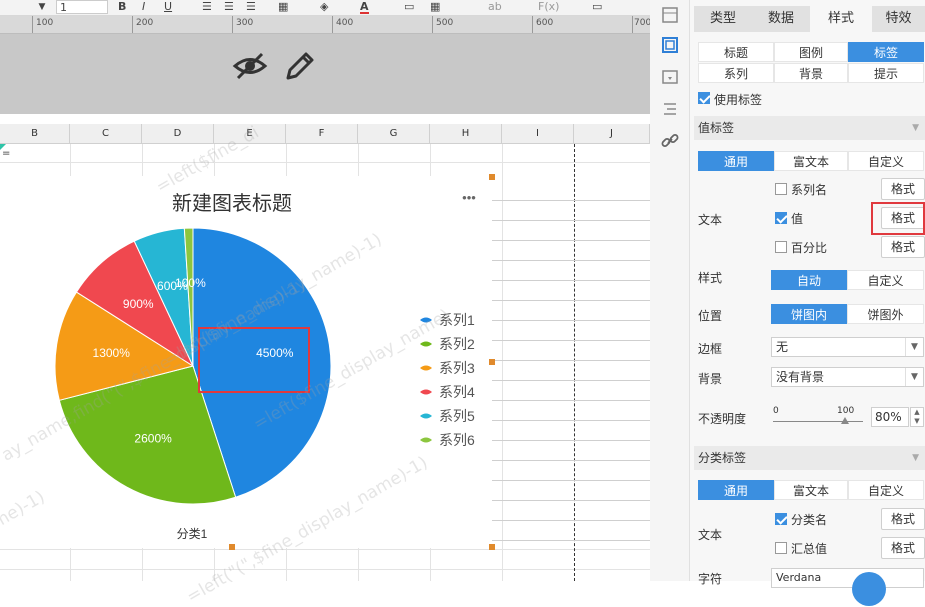  What do you see at coordinates (903, 519) in the screenshot?
I see `category-name-format-button: 格式` at bounding box center [903, 519].